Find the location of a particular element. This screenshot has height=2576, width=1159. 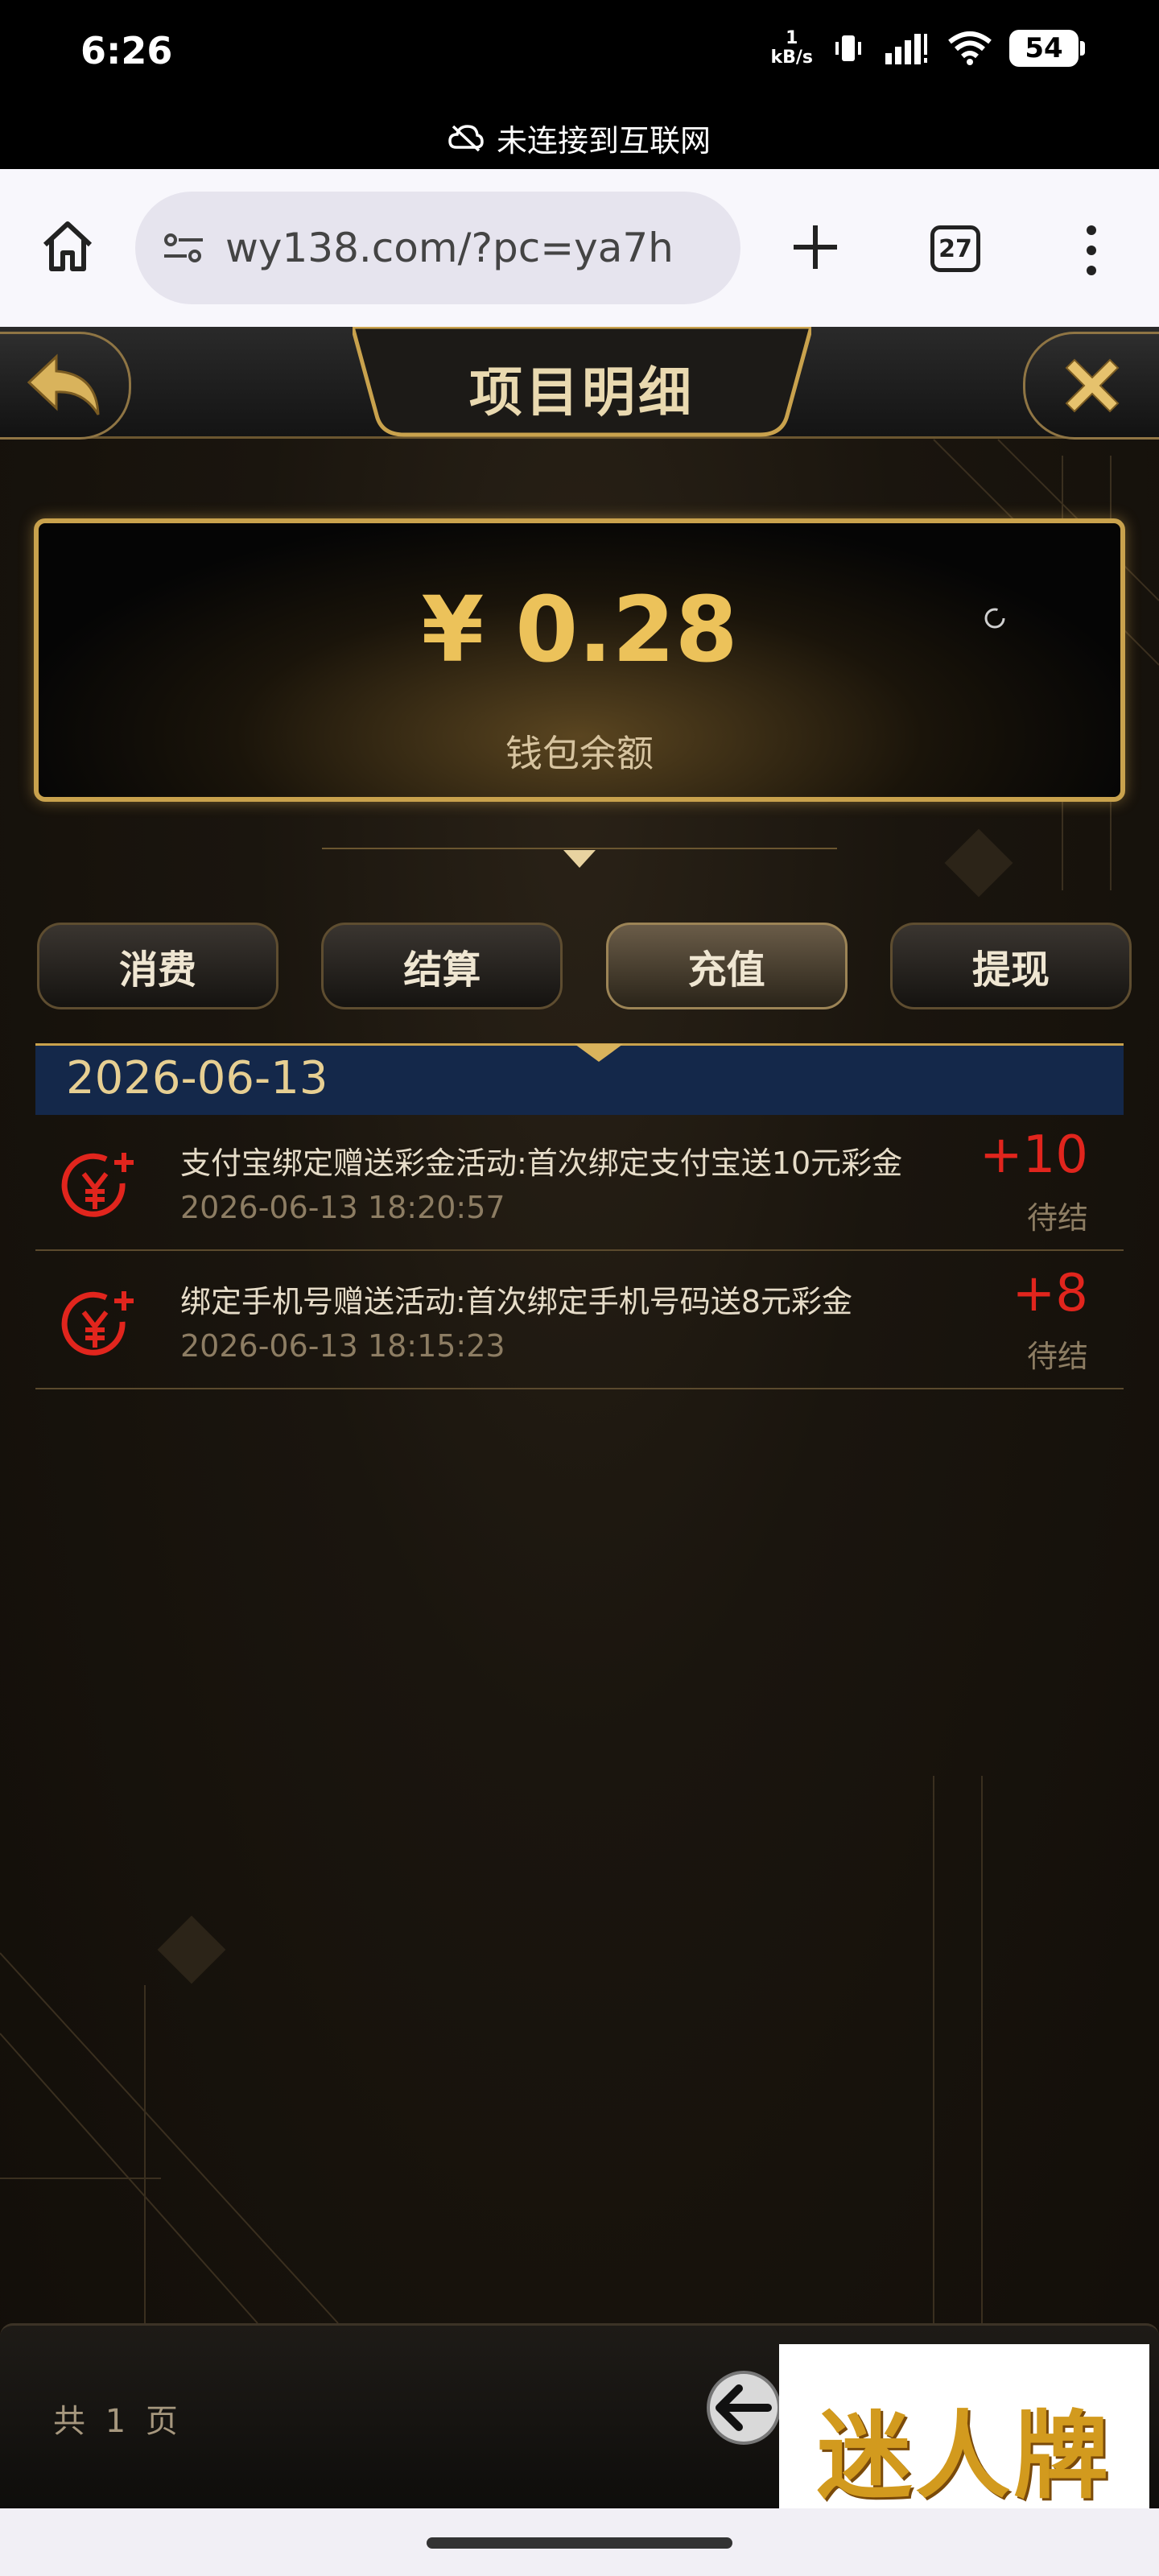

network-speed-value: 1 is located at coordinates (792, 38).